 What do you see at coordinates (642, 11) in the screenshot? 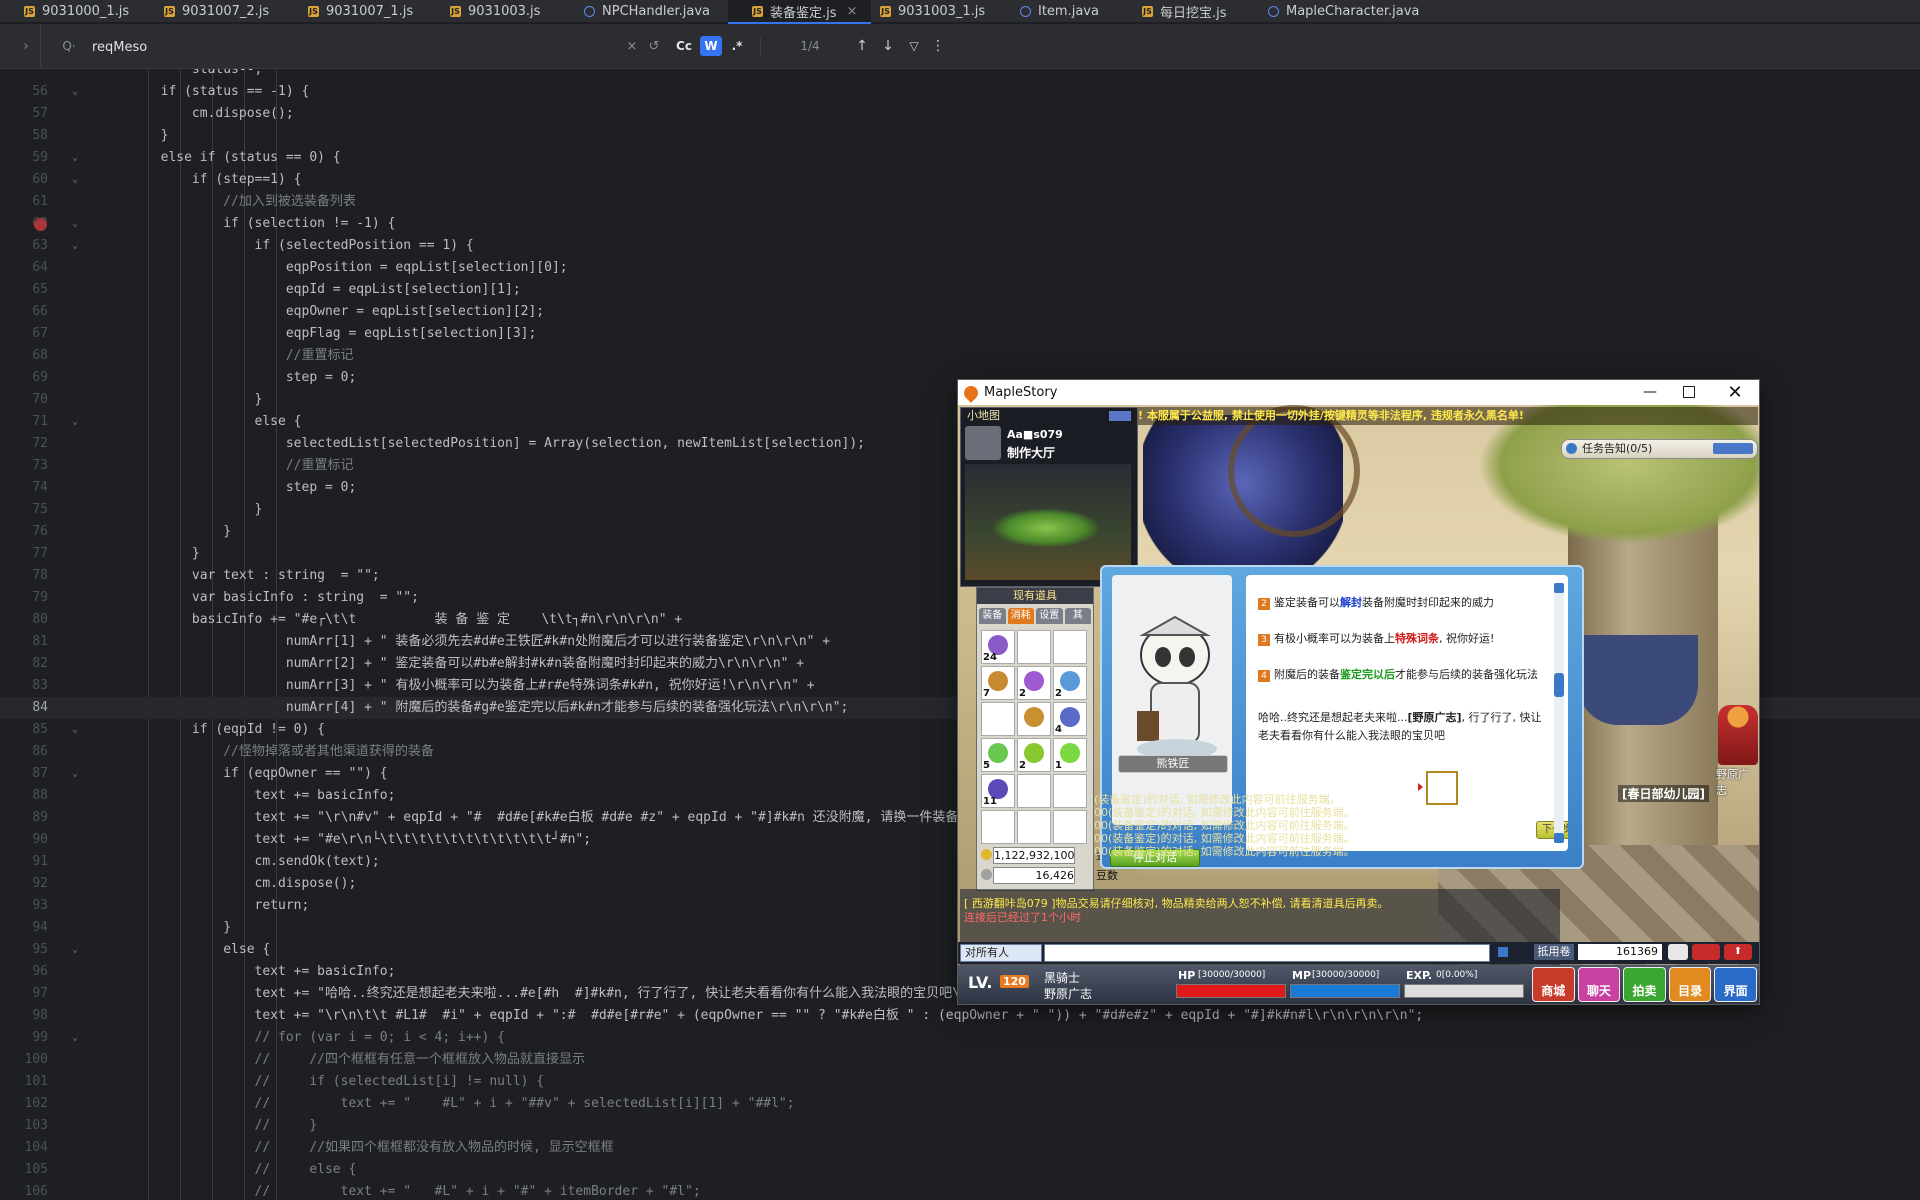
I see `tab-4: NPCHandler.java` at bounding box center [642, 11].